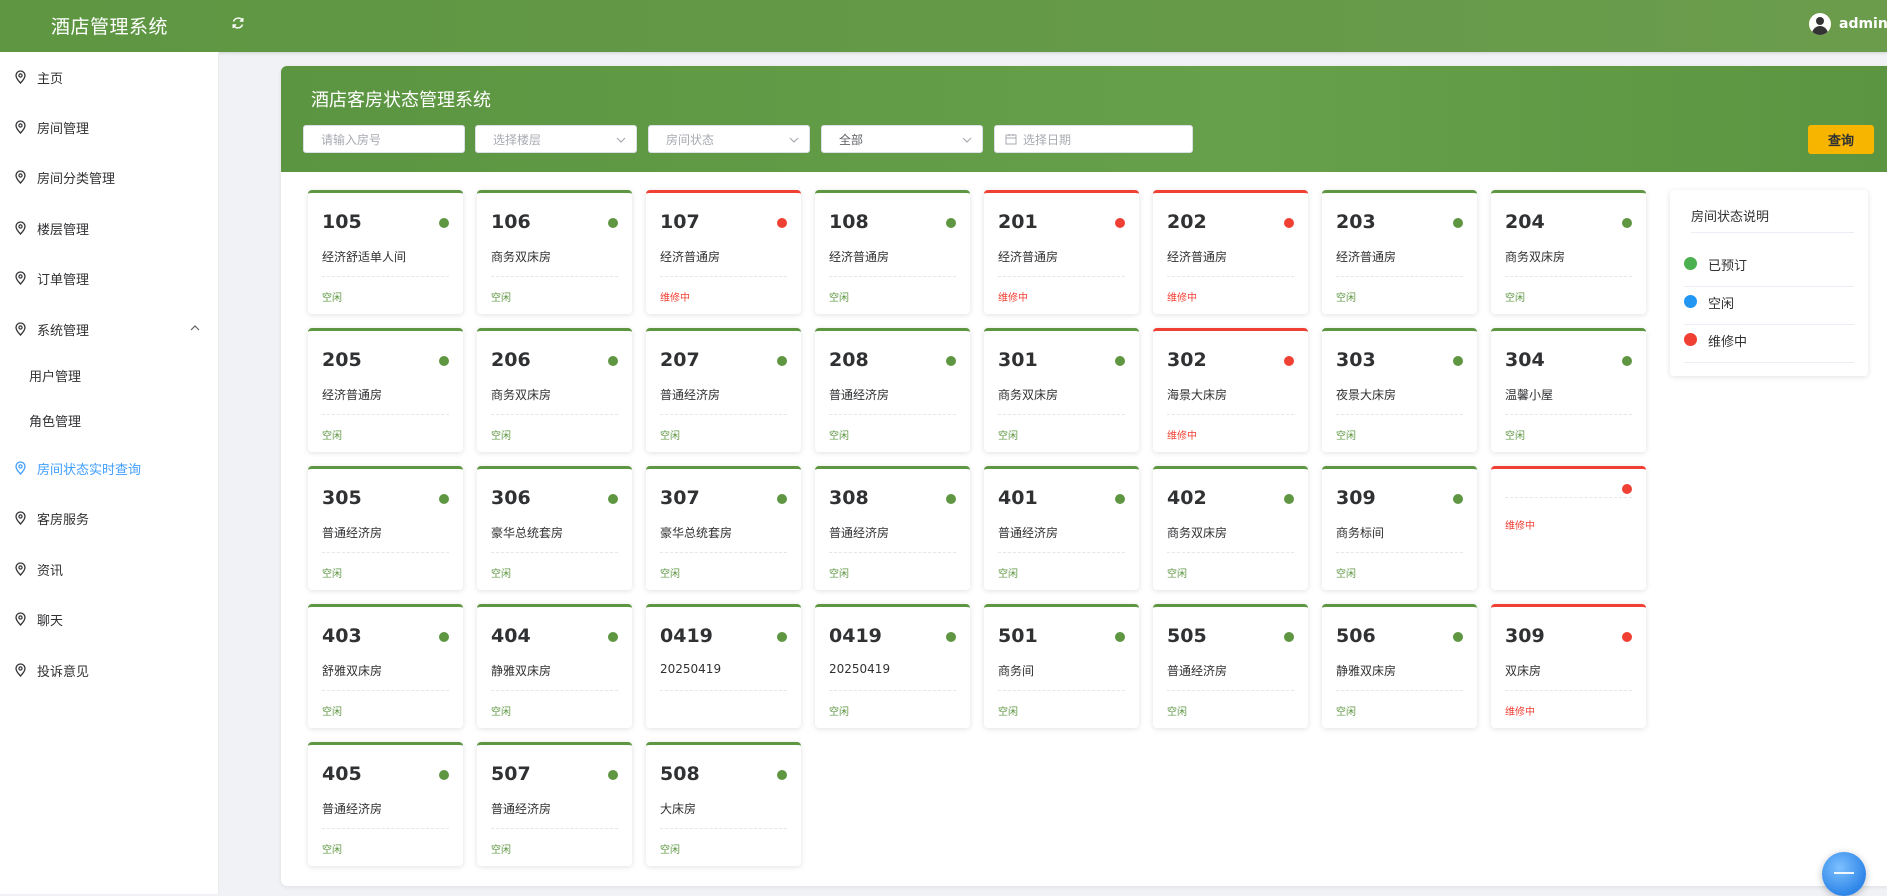 This screenshot has height=896, width=1887. What do you see at coordinates (1061, 666) in the screenshot?
I see `room-card: 501 商务间 空闲` at bounding box center [1061, 666].